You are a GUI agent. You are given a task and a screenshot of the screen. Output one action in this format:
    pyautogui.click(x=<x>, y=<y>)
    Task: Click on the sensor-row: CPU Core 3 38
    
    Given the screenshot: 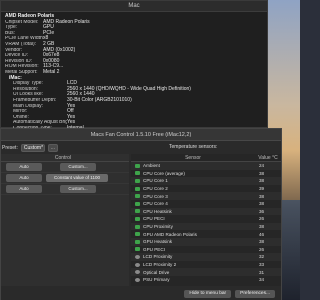 What is the action you would take?
    pyautogui.click(x=206, y=196)
    